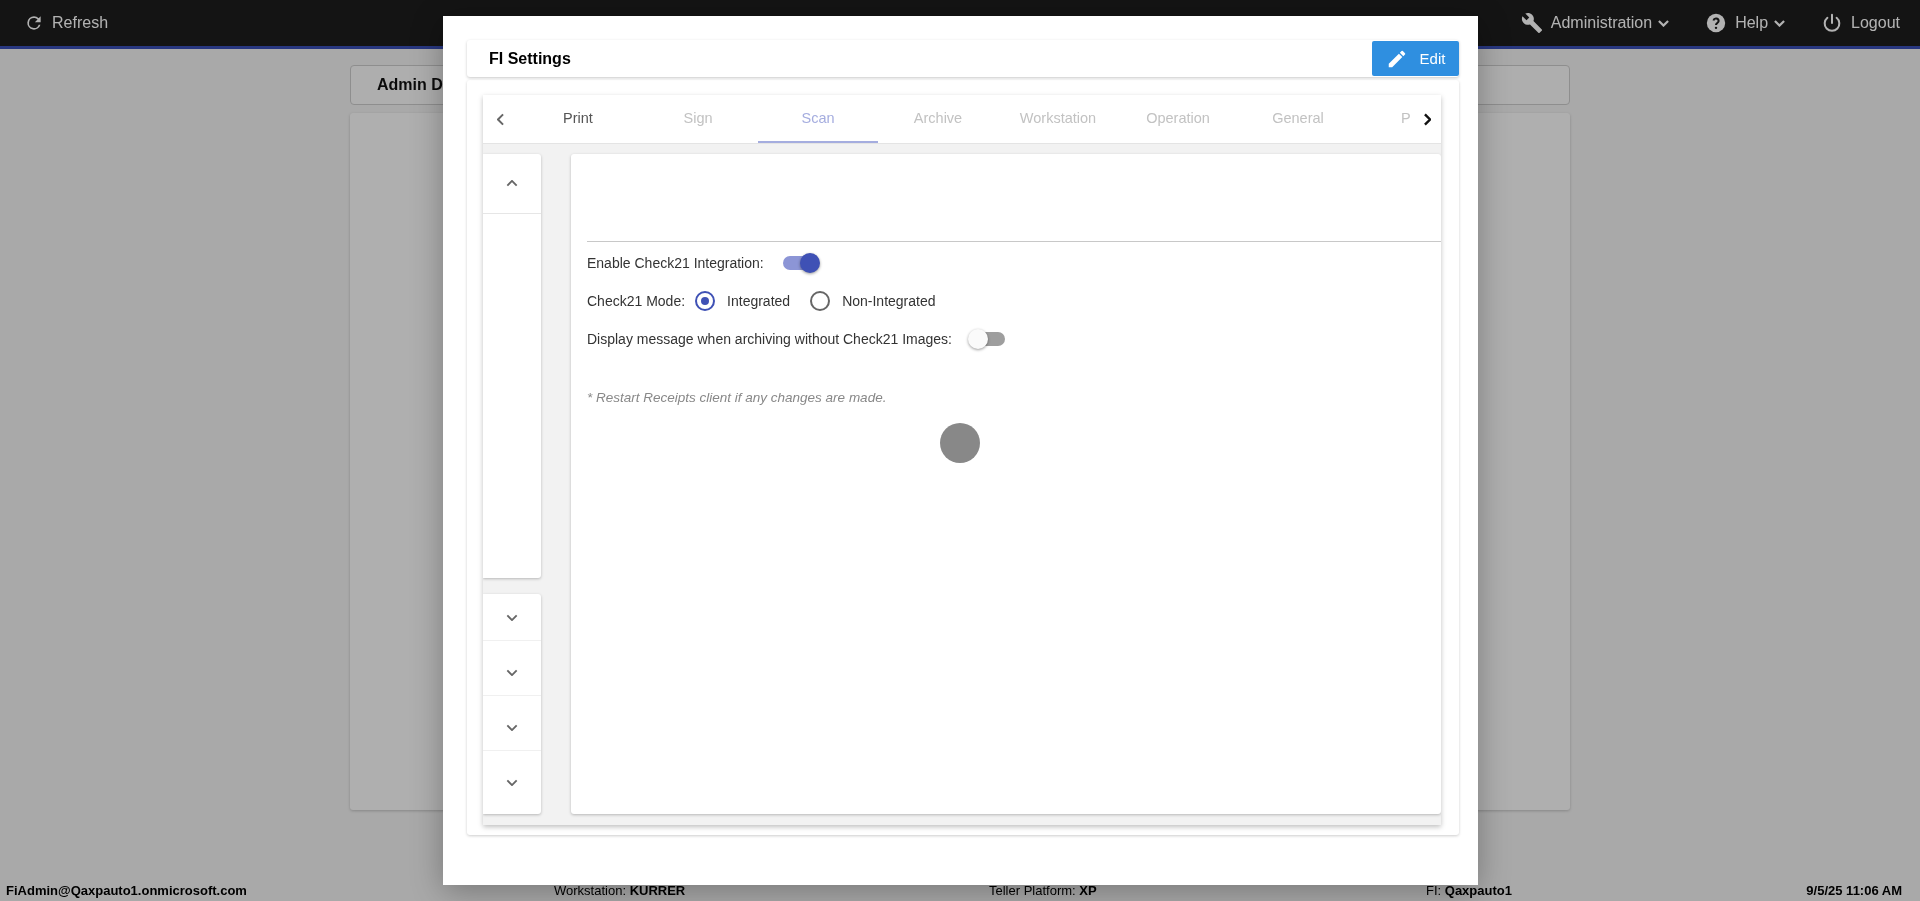 Image resolution: width=1920 pixels, height=901 pixels. I want to click on date-time: 9/5/25 11:06 AM, so click(1854, 890).